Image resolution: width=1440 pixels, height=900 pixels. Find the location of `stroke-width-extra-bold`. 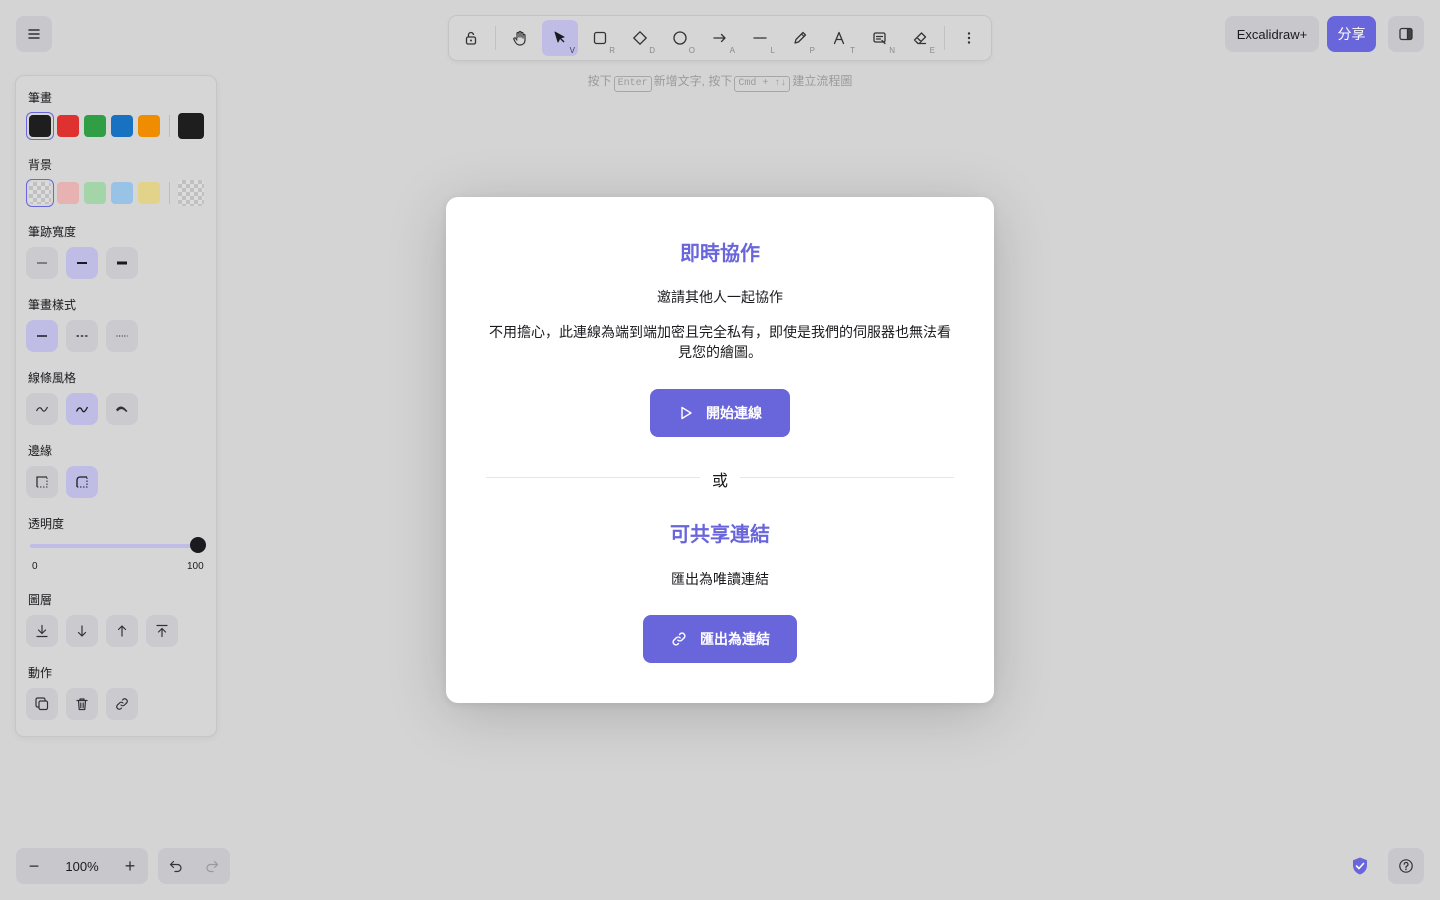

stroke-width-extra-bold is located at coordinates (122, 263).